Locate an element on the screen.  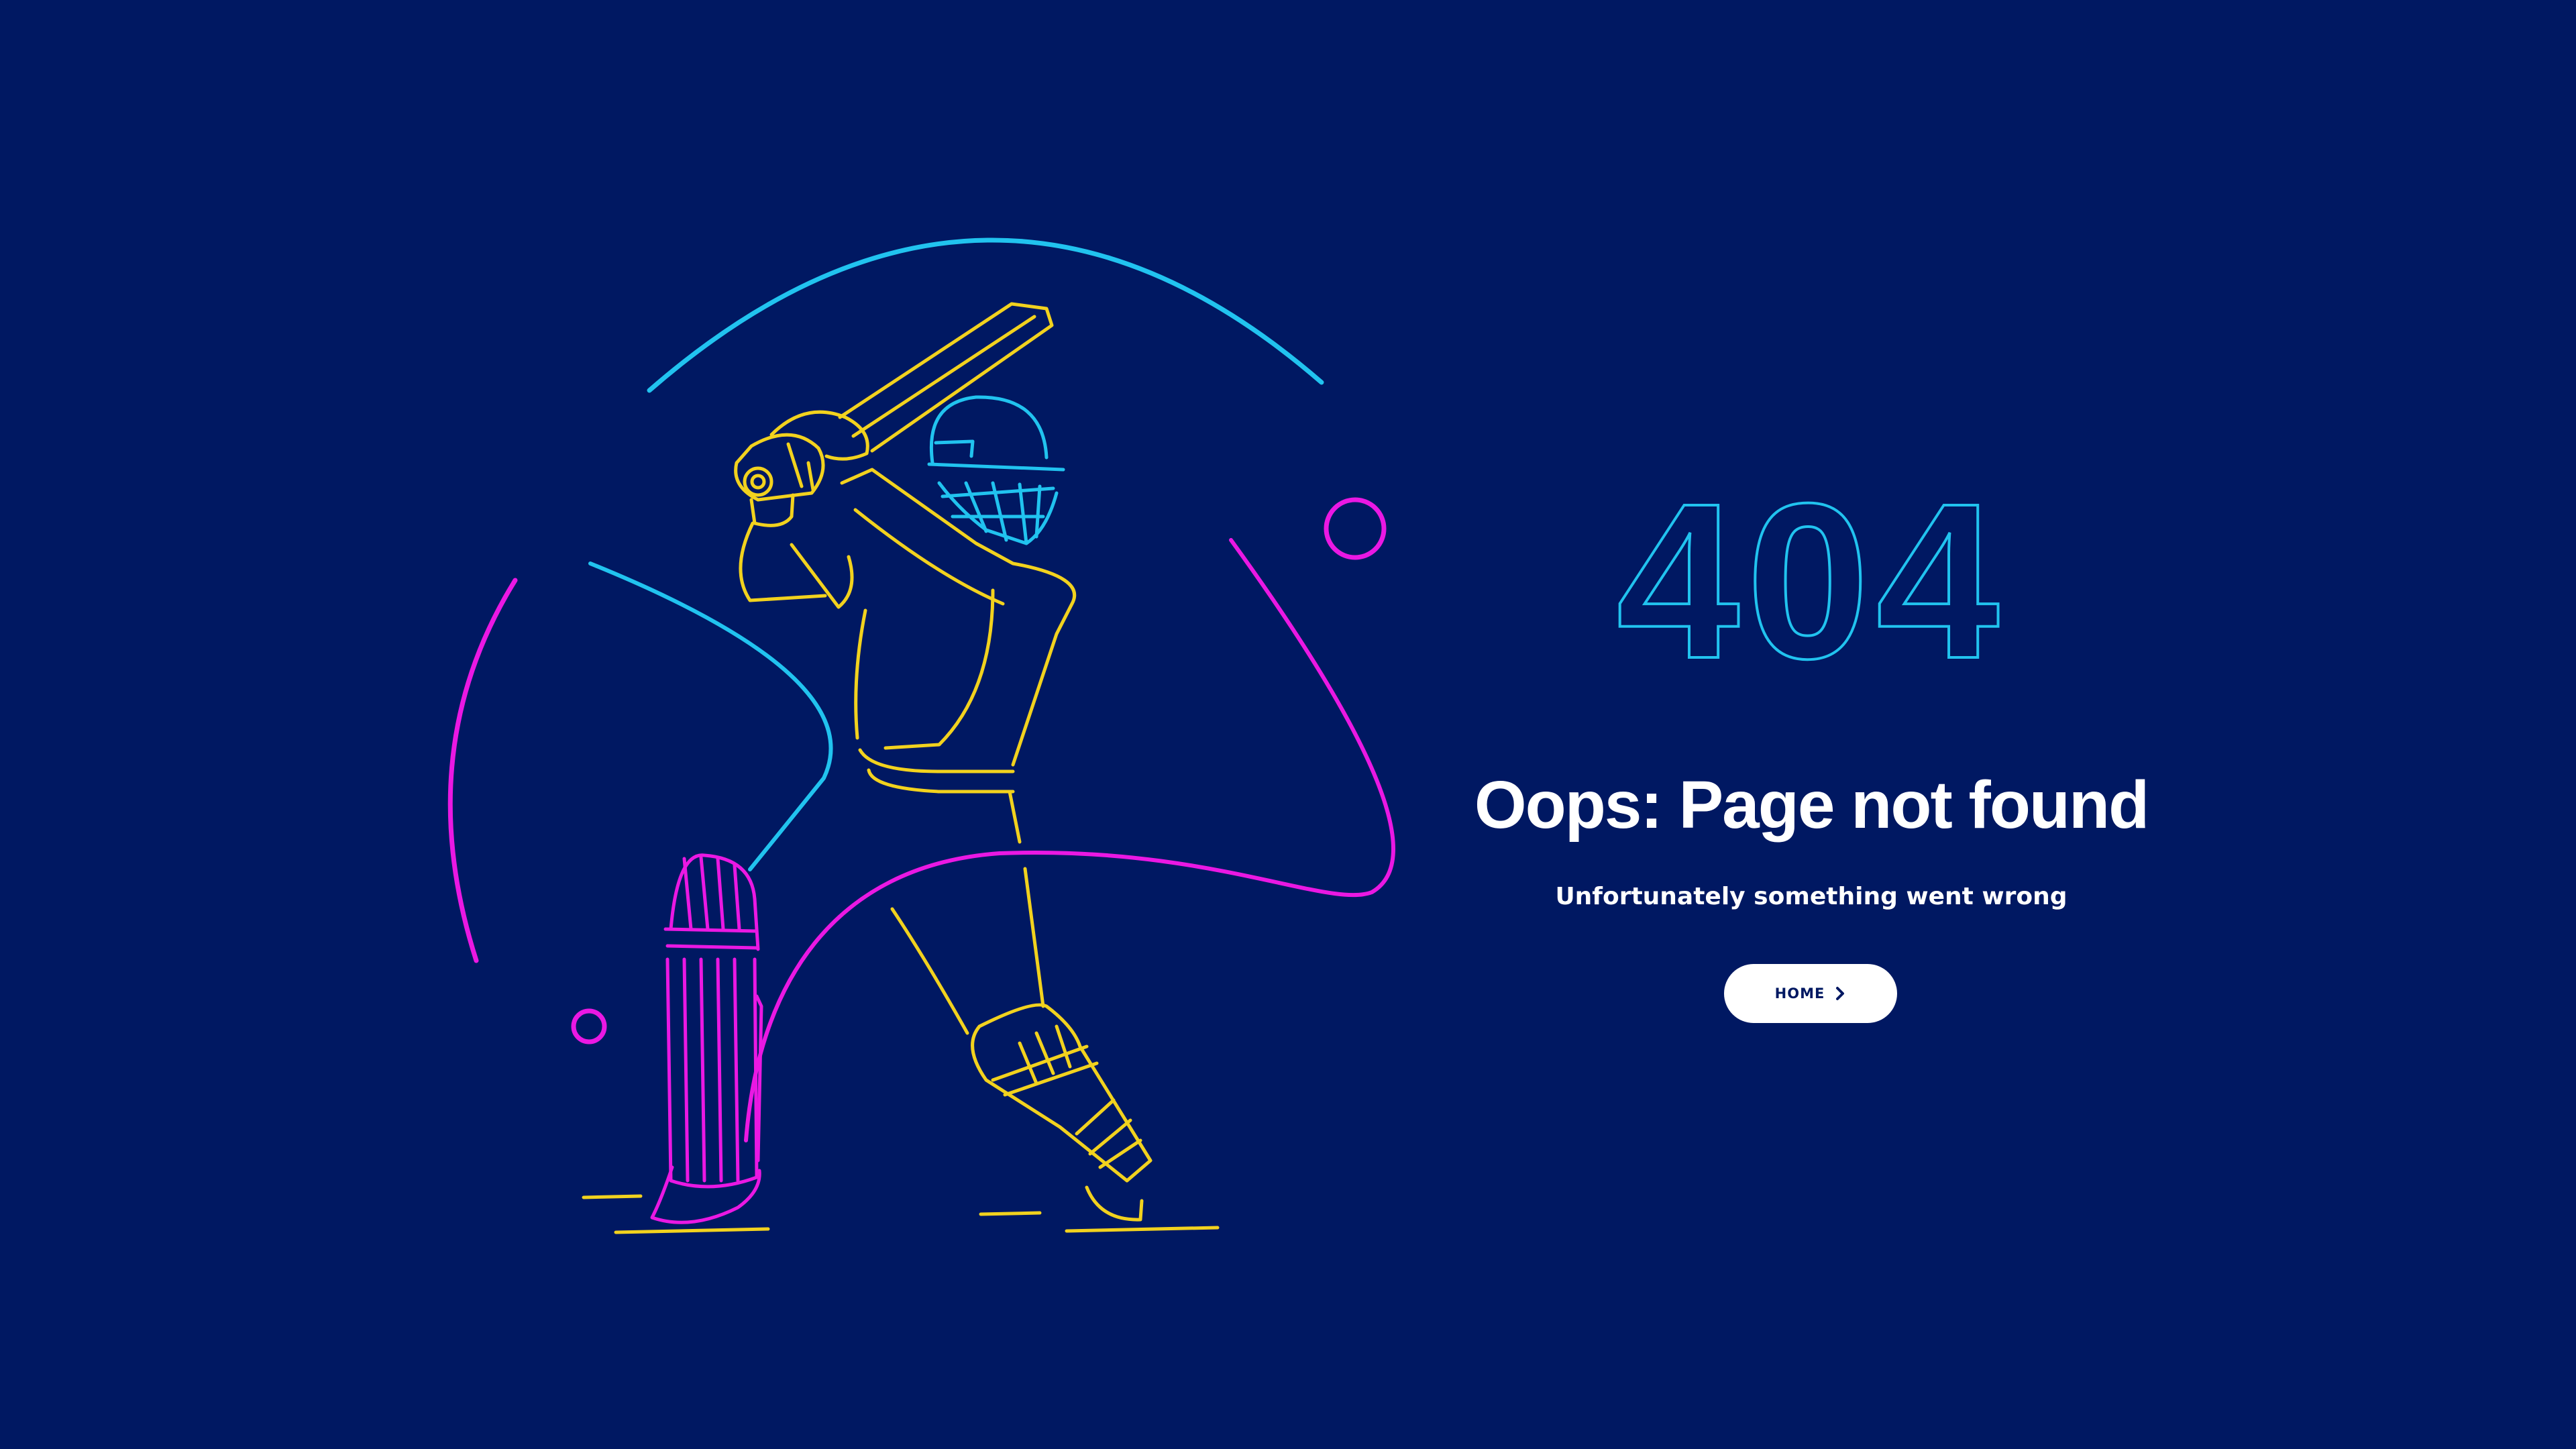
front-leg-pad is located at coordinates (706, 1038).